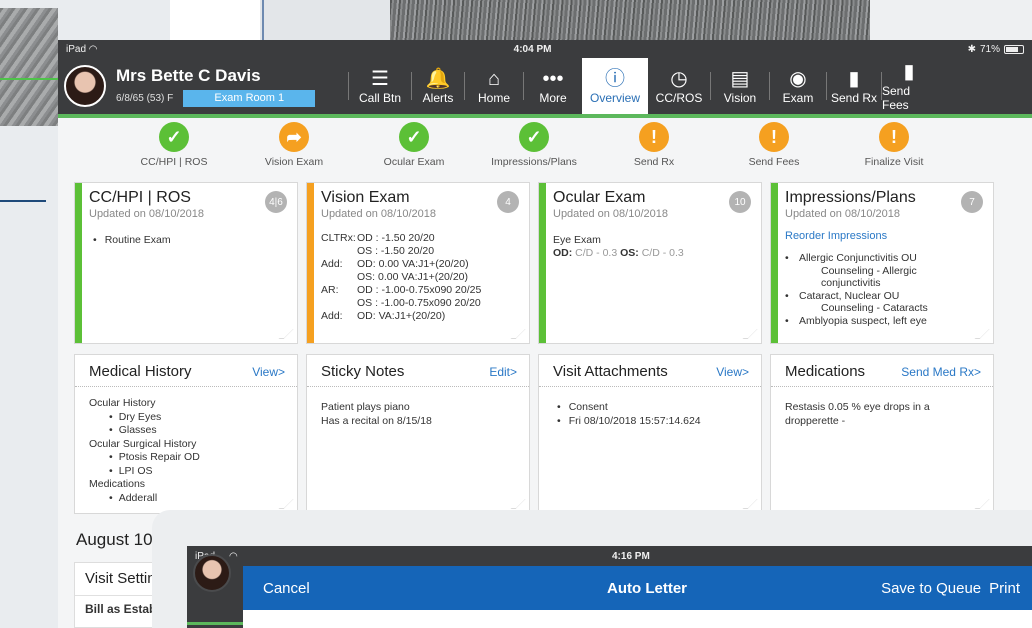  I want to click on nav-label: Alerts, so click(438, 98).